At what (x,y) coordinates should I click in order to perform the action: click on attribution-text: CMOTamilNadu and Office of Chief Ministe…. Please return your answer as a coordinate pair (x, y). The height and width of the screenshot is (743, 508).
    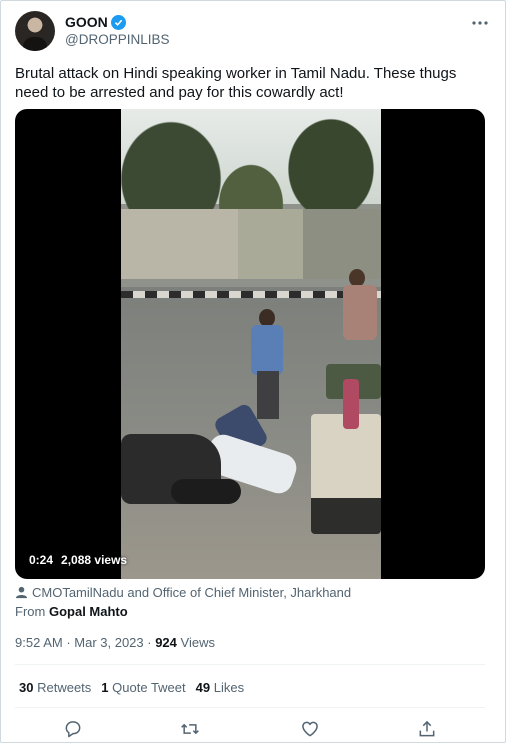
    Looking at the image, I should click on (191, 592).